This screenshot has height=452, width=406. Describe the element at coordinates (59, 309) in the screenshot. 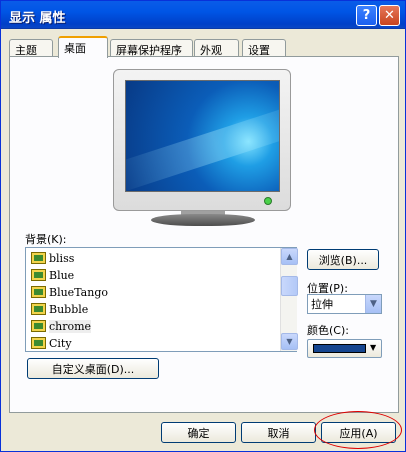

I see `list-item: Bubble` at that location.